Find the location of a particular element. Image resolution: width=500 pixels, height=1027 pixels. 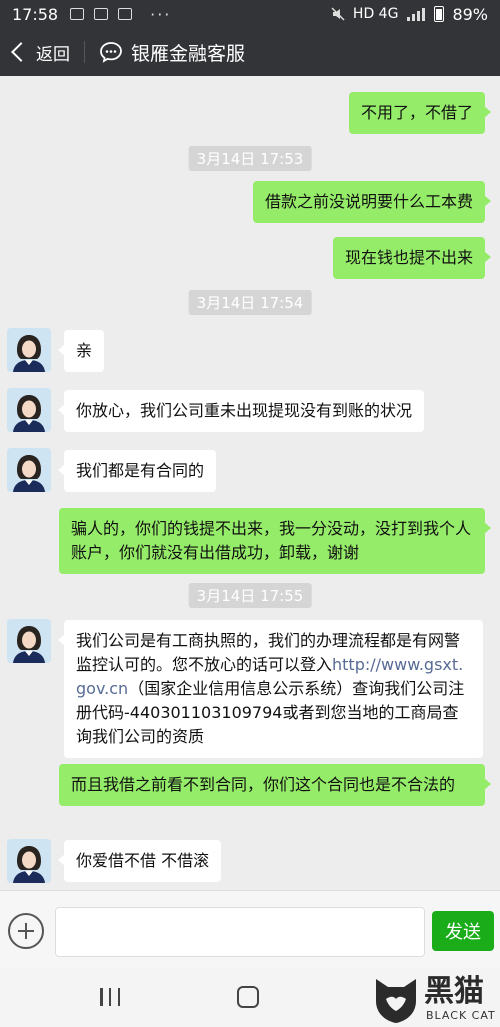

signal-icon is located at coordinates (416, 14).